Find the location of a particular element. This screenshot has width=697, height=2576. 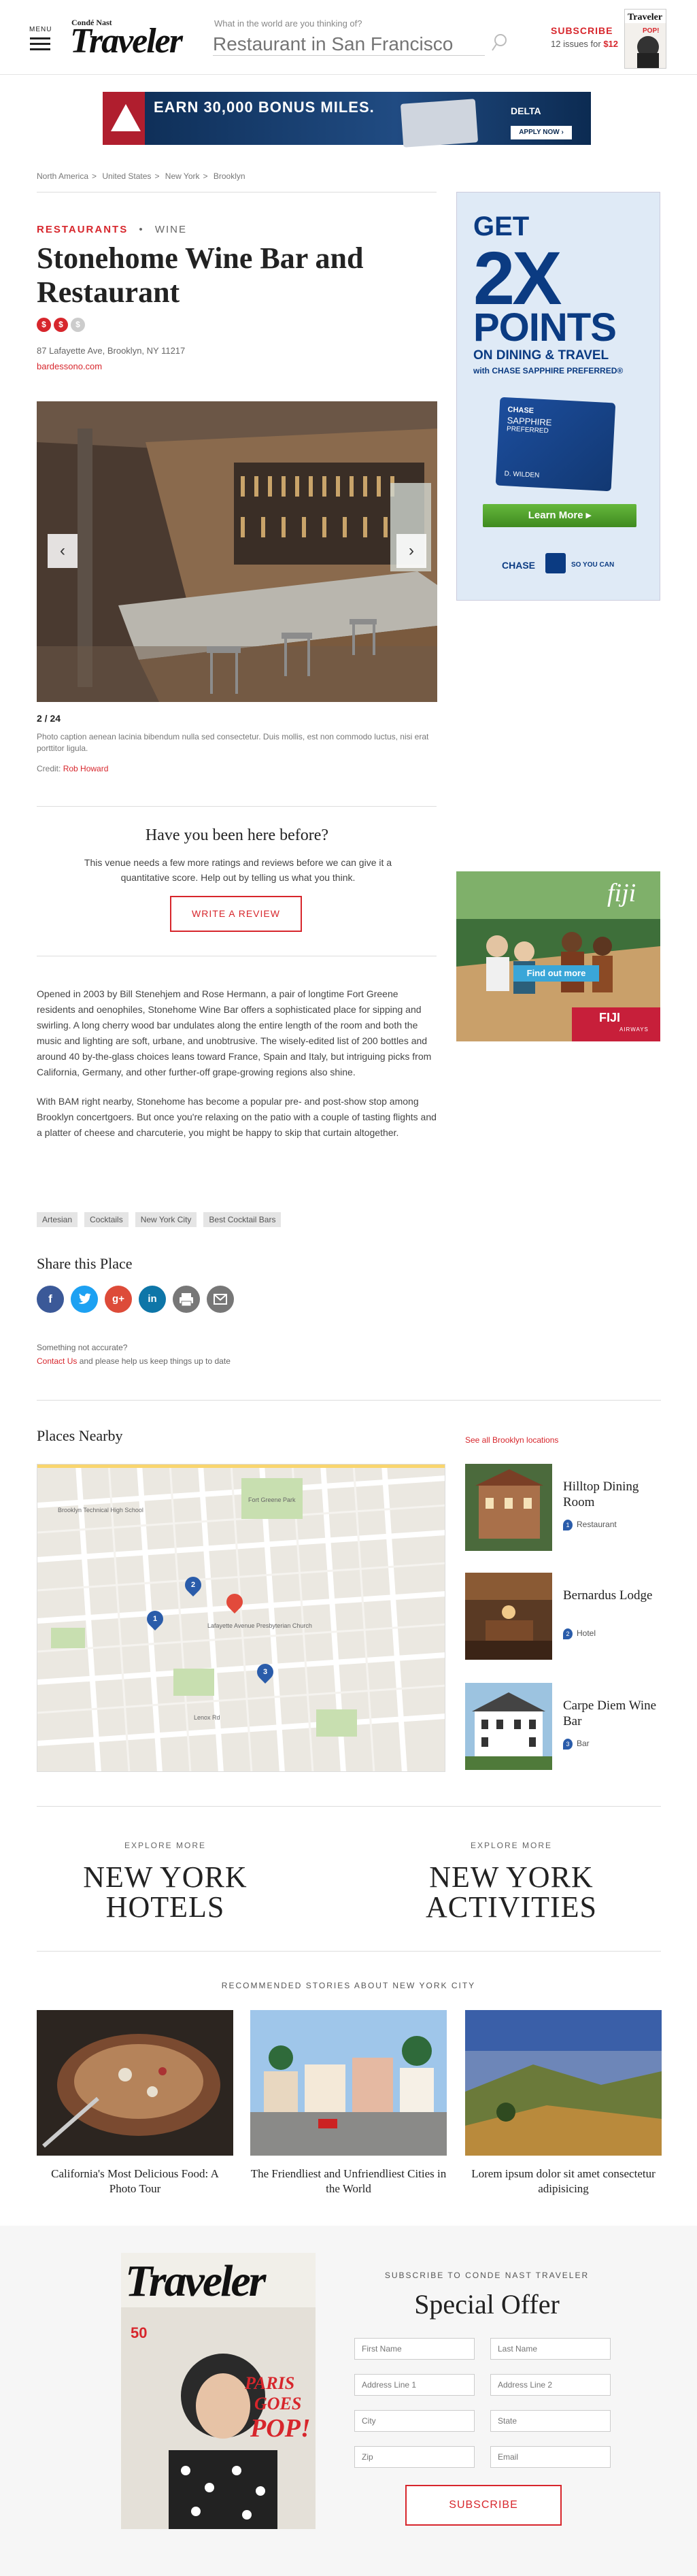

ad-text: POINTS is located at coordinates (545, 327).